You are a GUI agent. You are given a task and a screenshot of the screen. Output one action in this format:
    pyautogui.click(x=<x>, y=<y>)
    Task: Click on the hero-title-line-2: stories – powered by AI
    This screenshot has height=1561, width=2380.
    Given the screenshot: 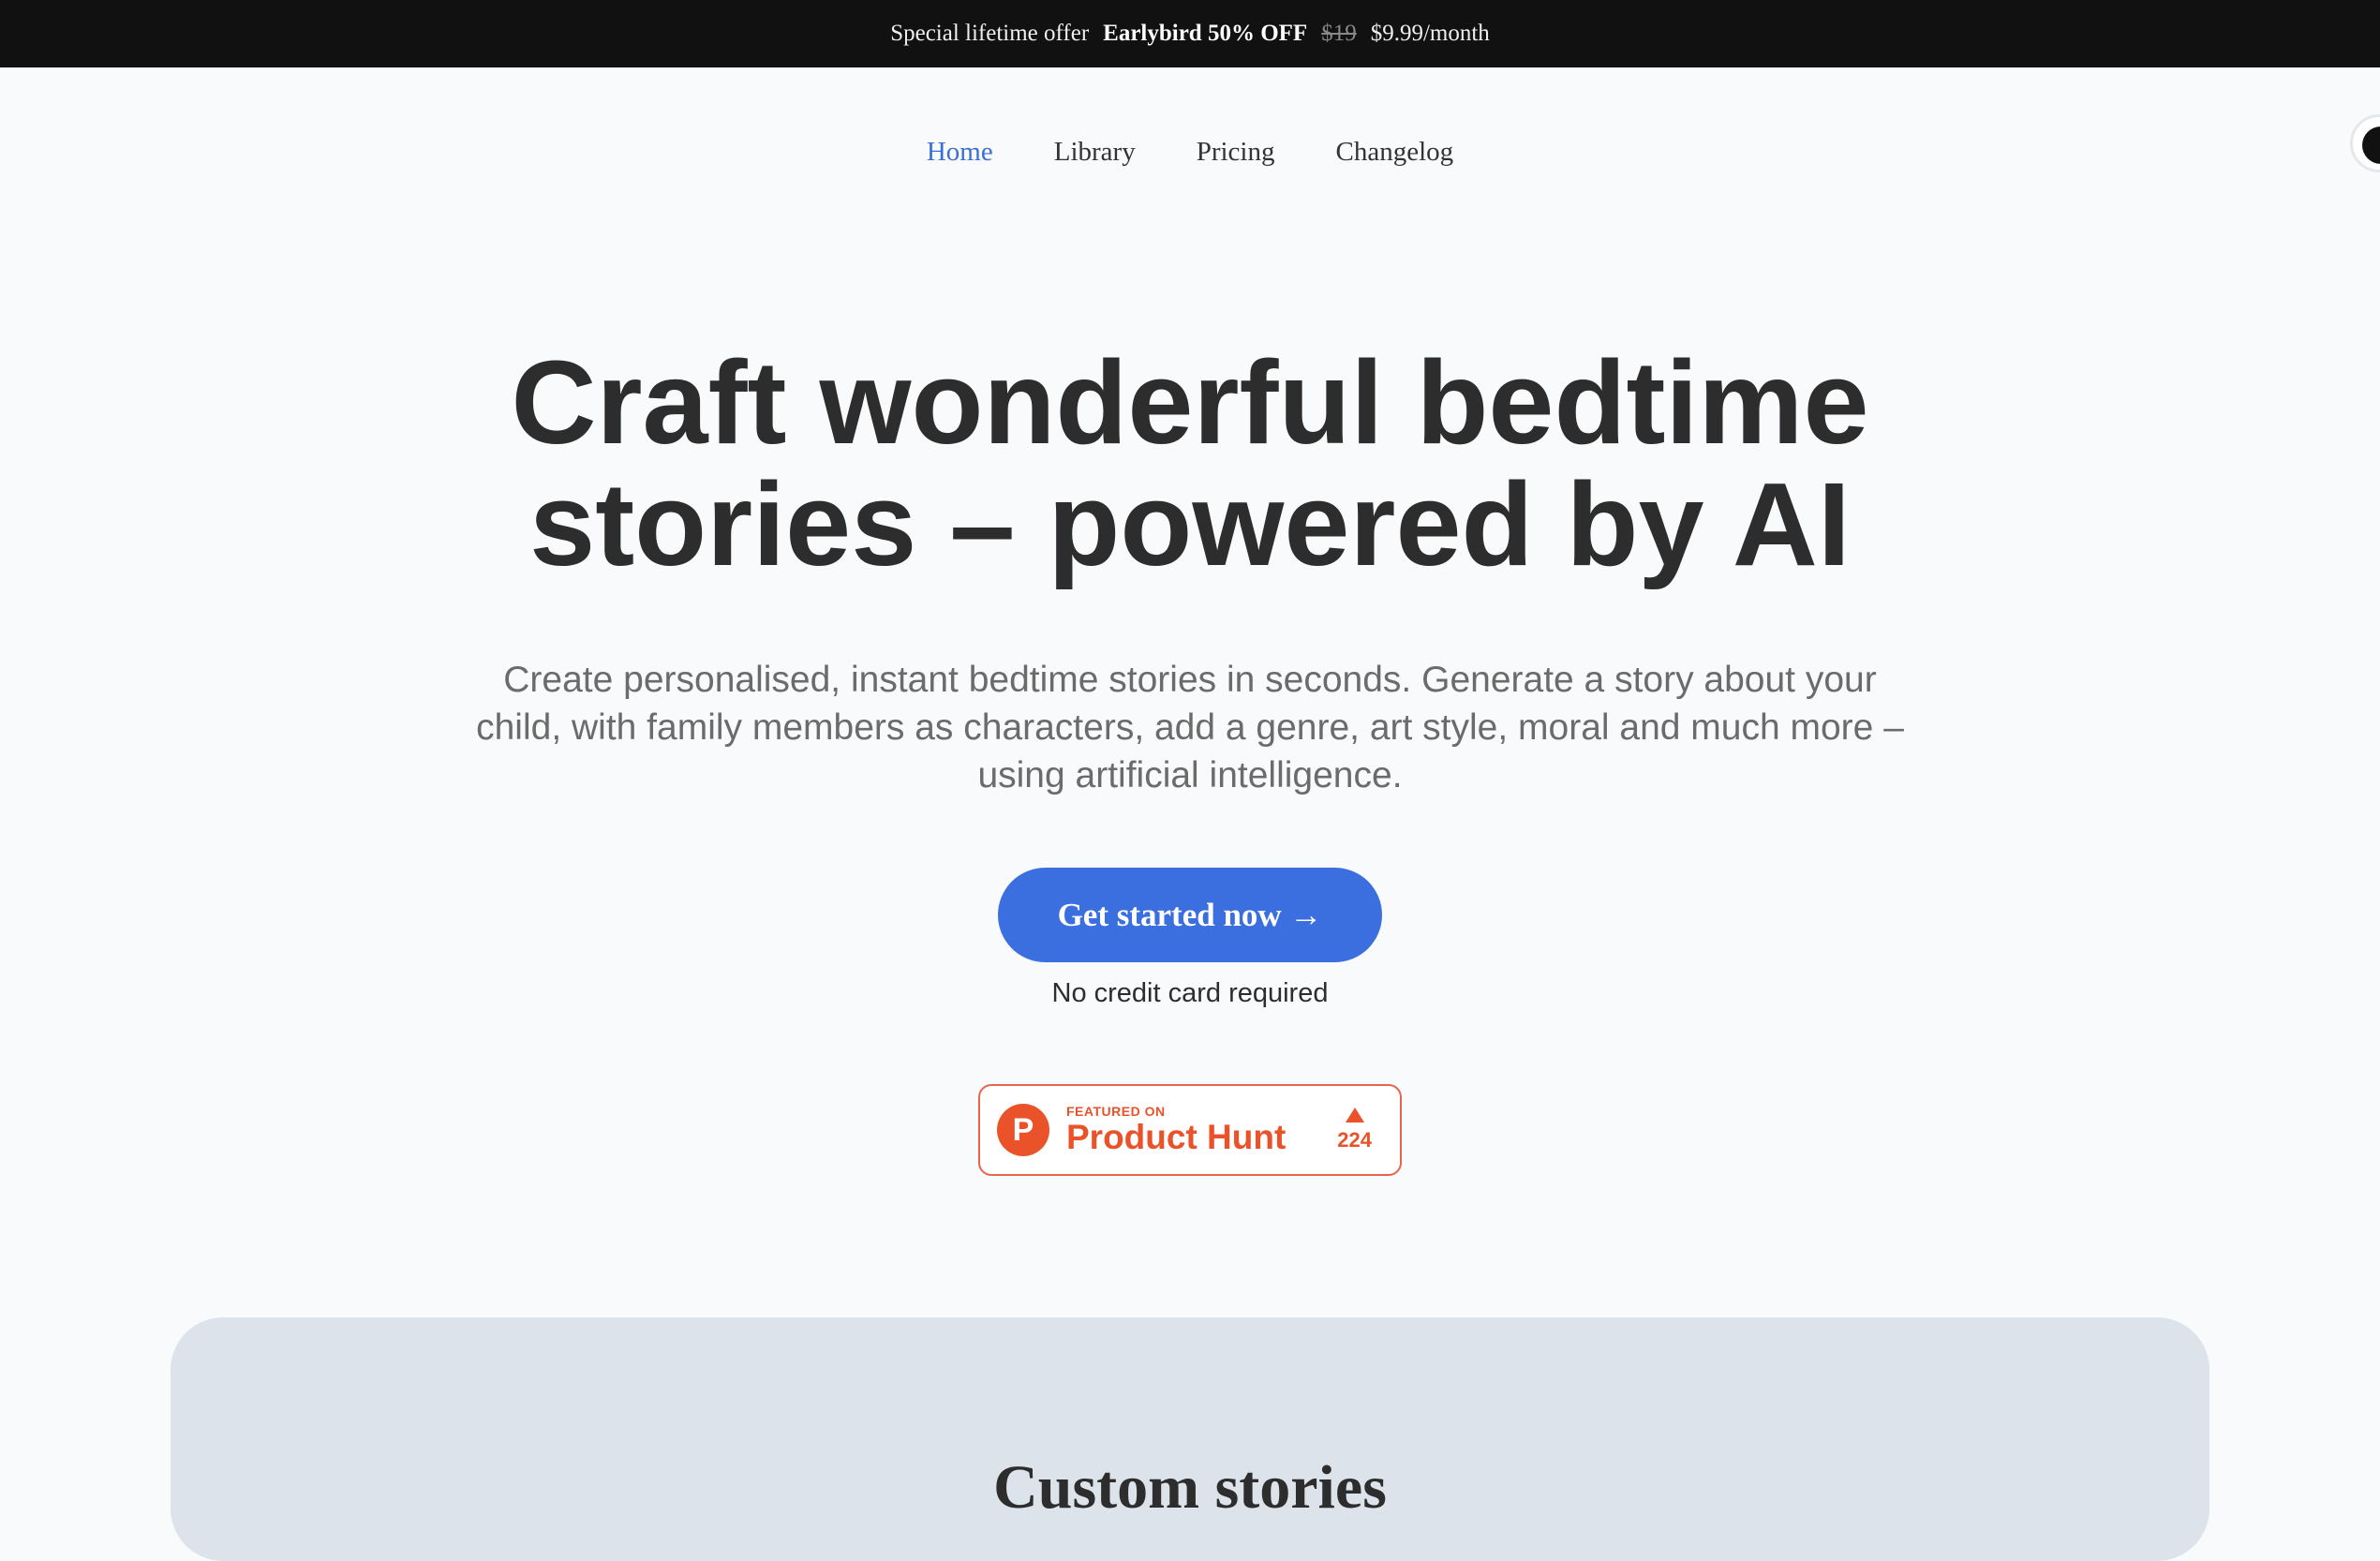 What is the action you would take?
    pyautogui.click(x=1190, y=524)
    